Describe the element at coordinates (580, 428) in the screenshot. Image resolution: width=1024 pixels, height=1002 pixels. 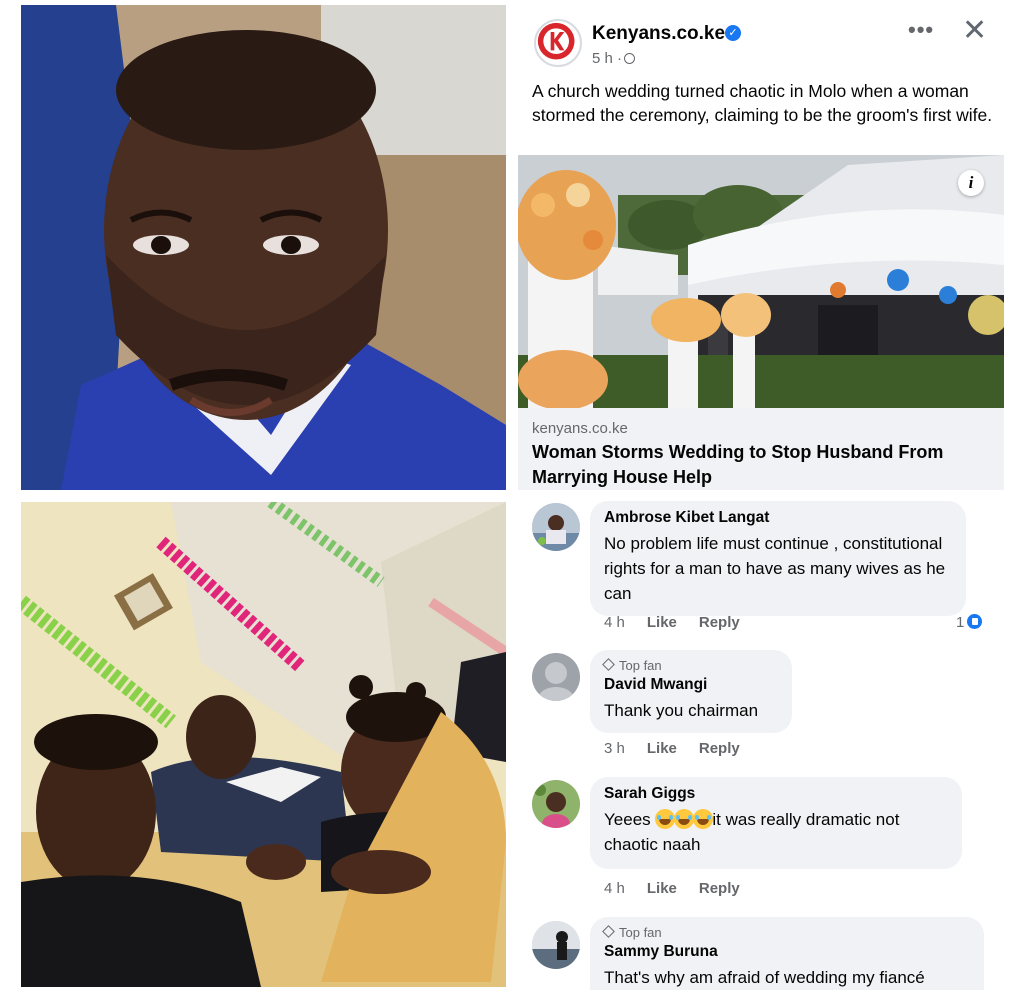
I see `link-domain: kenyans.co.ke` at that location.